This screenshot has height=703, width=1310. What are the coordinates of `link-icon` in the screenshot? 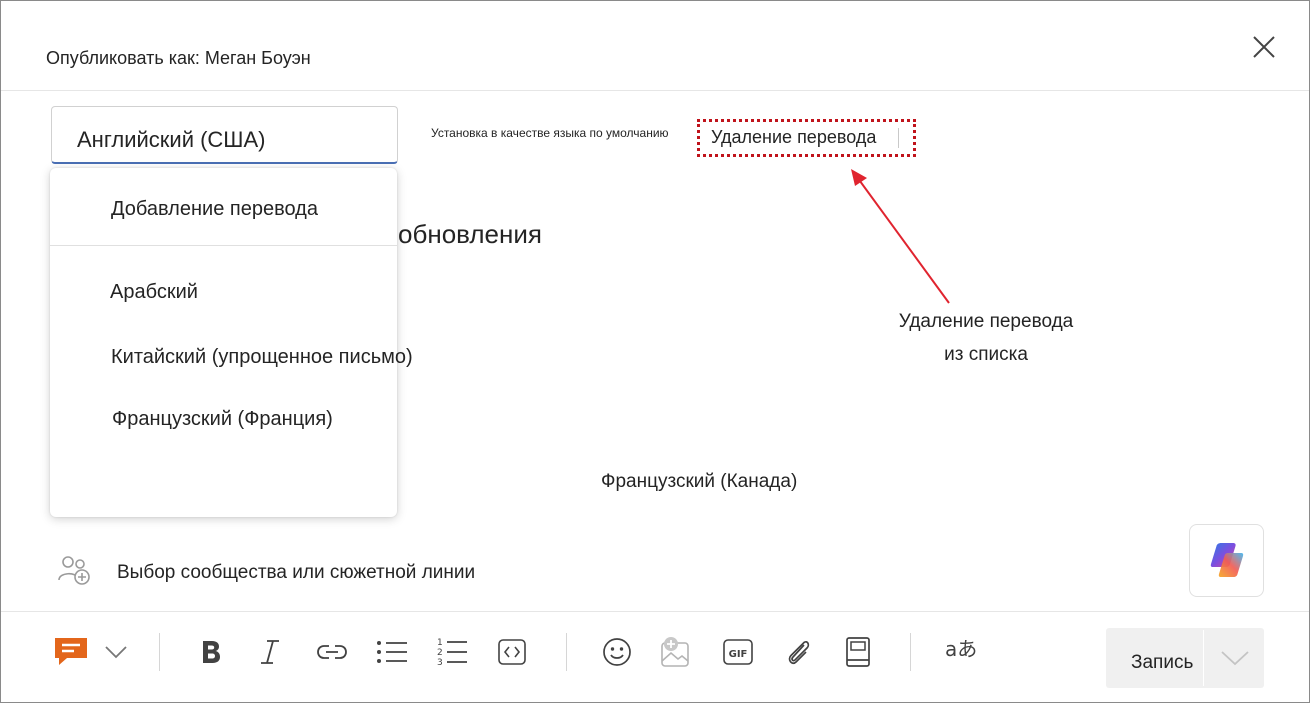 It's located at (332, 652).